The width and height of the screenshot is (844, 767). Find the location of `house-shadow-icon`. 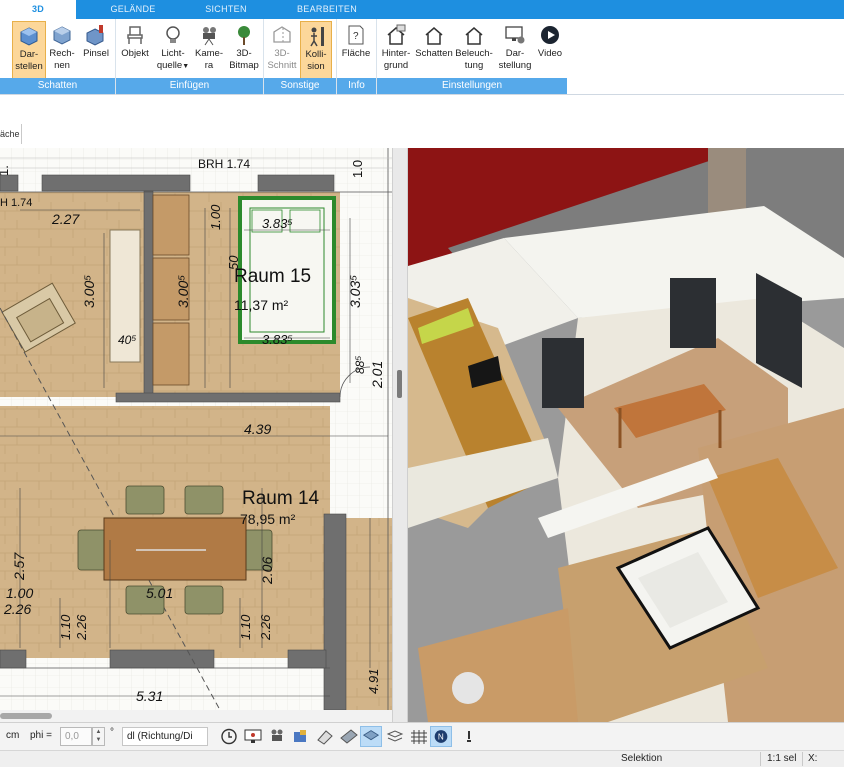

house-shadow-icon is located at coordinates (434, 36).